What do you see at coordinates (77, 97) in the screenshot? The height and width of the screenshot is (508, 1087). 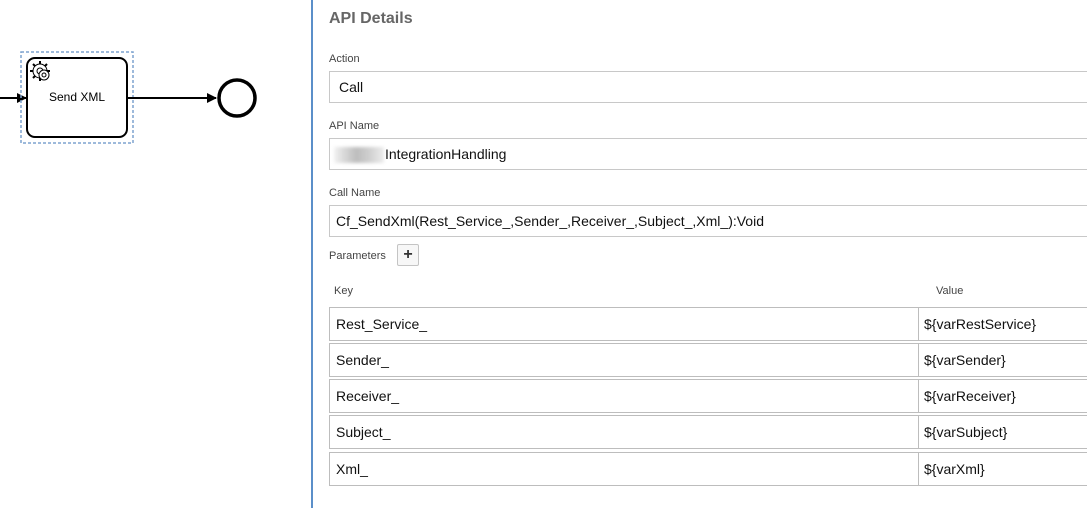 I see `task-label: Send XML` at bounding box center [77, 97].